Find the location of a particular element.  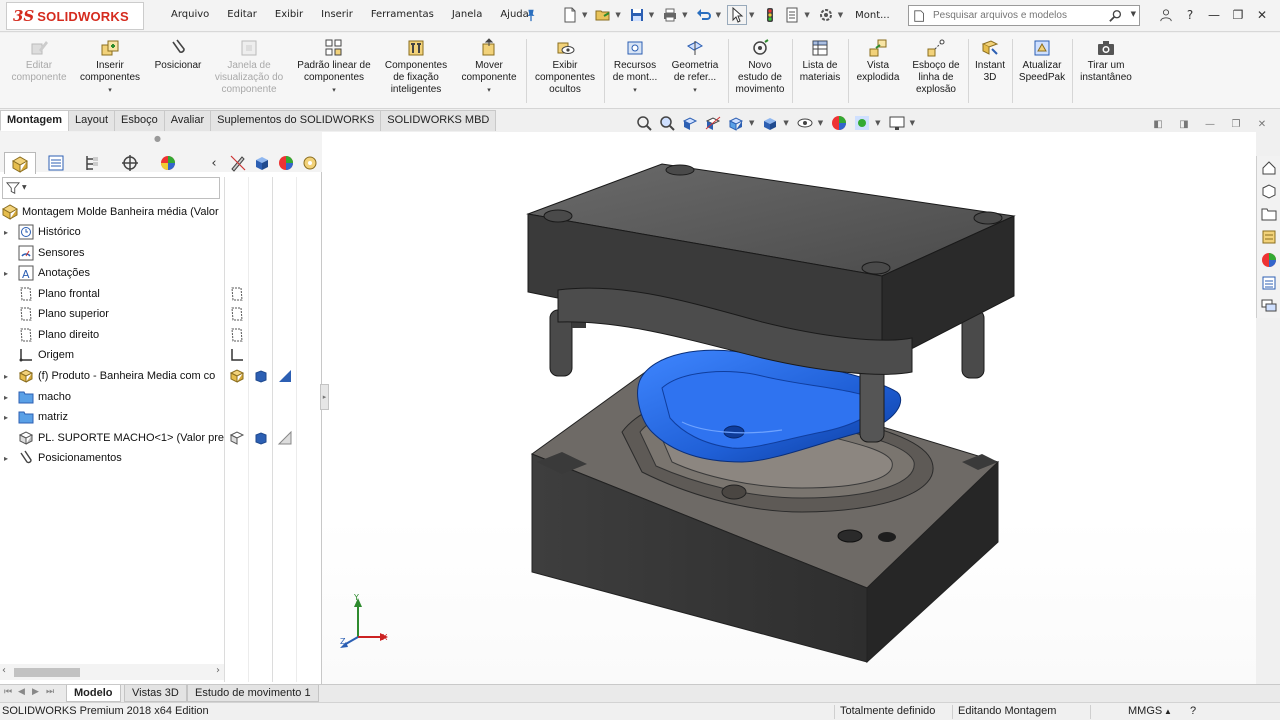

tree-root-assembly: Montagem Molde Banheira média (Valor is located at coordinates (112, 212).